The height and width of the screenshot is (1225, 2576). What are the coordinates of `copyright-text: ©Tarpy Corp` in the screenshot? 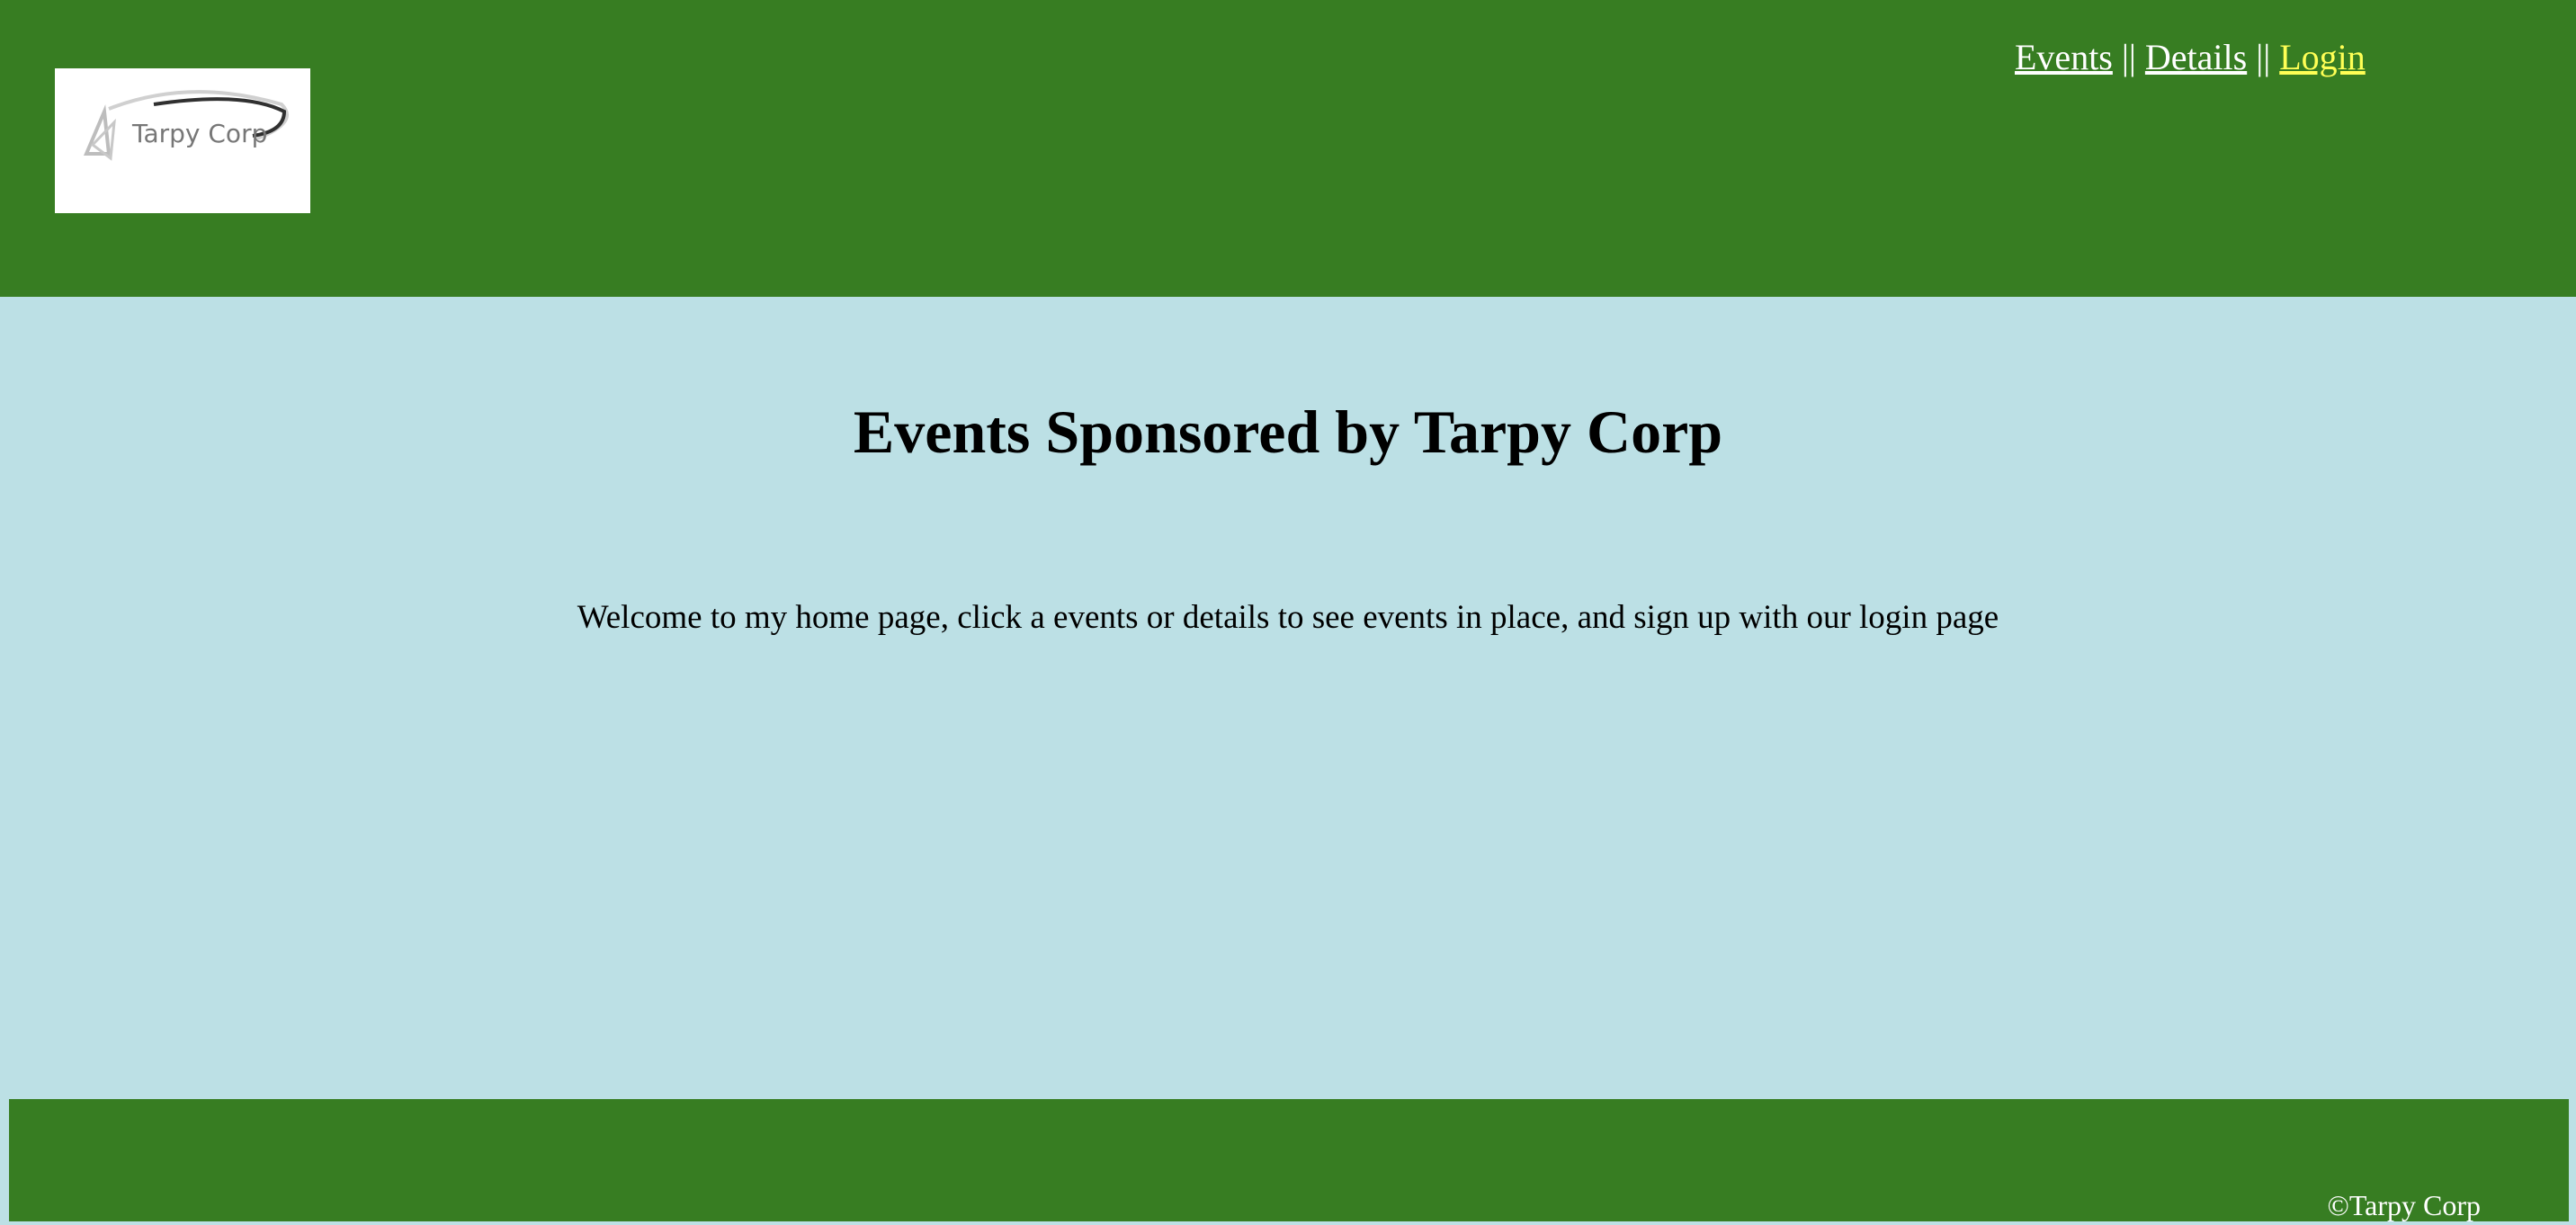 It's located at (2404, 1205).